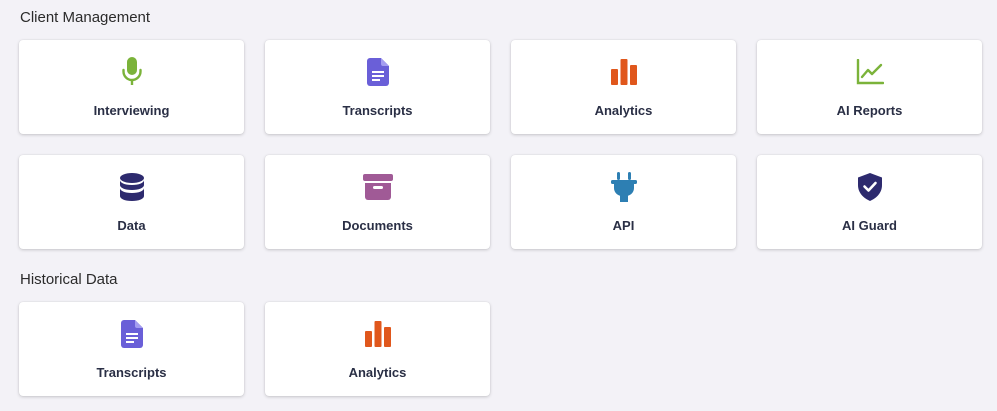 The image size is (997, 411). I want to click on section-title: Historical Data, so click(69, 279).